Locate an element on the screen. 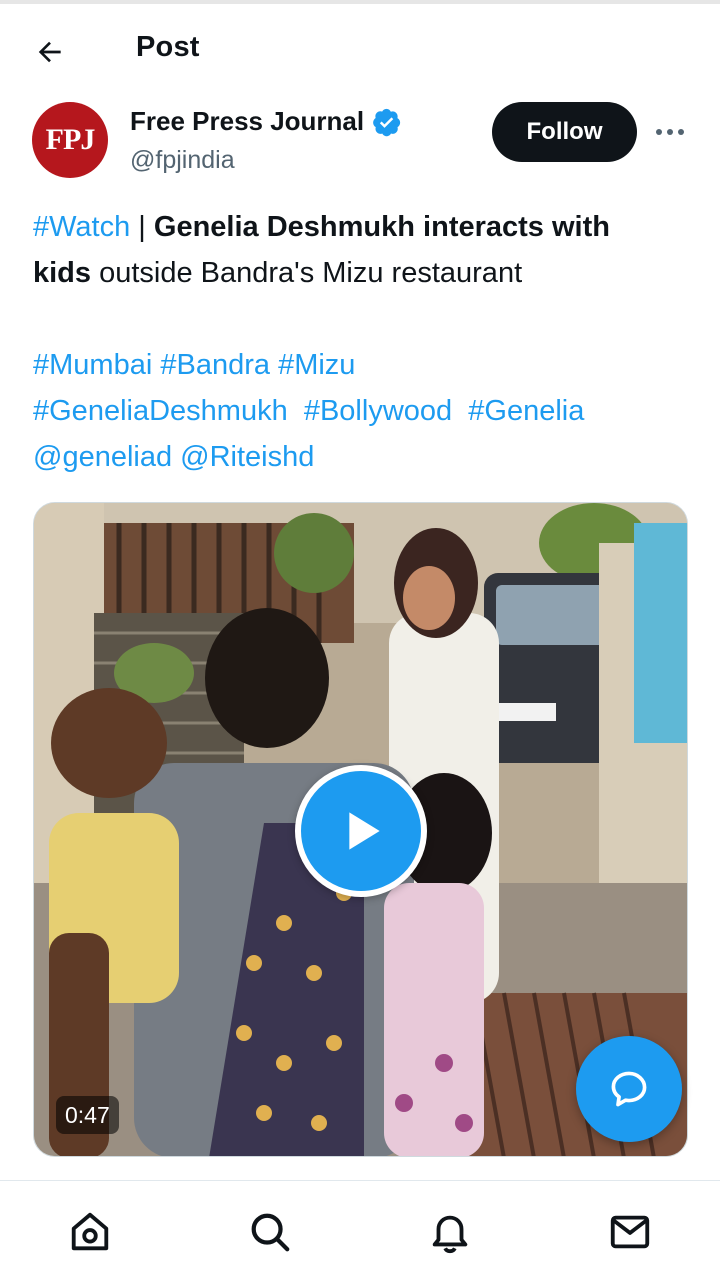  home-icon is located at coordinates (90, 1231).